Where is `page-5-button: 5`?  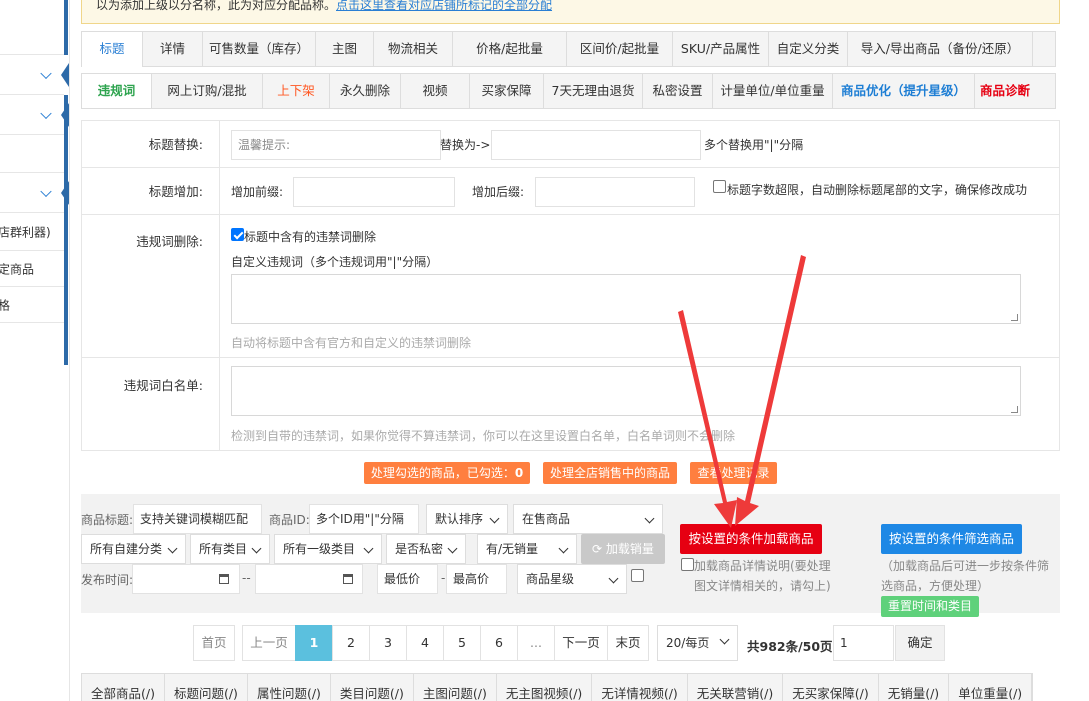
page-5-button: 5 is located at coordinates (462, 643).